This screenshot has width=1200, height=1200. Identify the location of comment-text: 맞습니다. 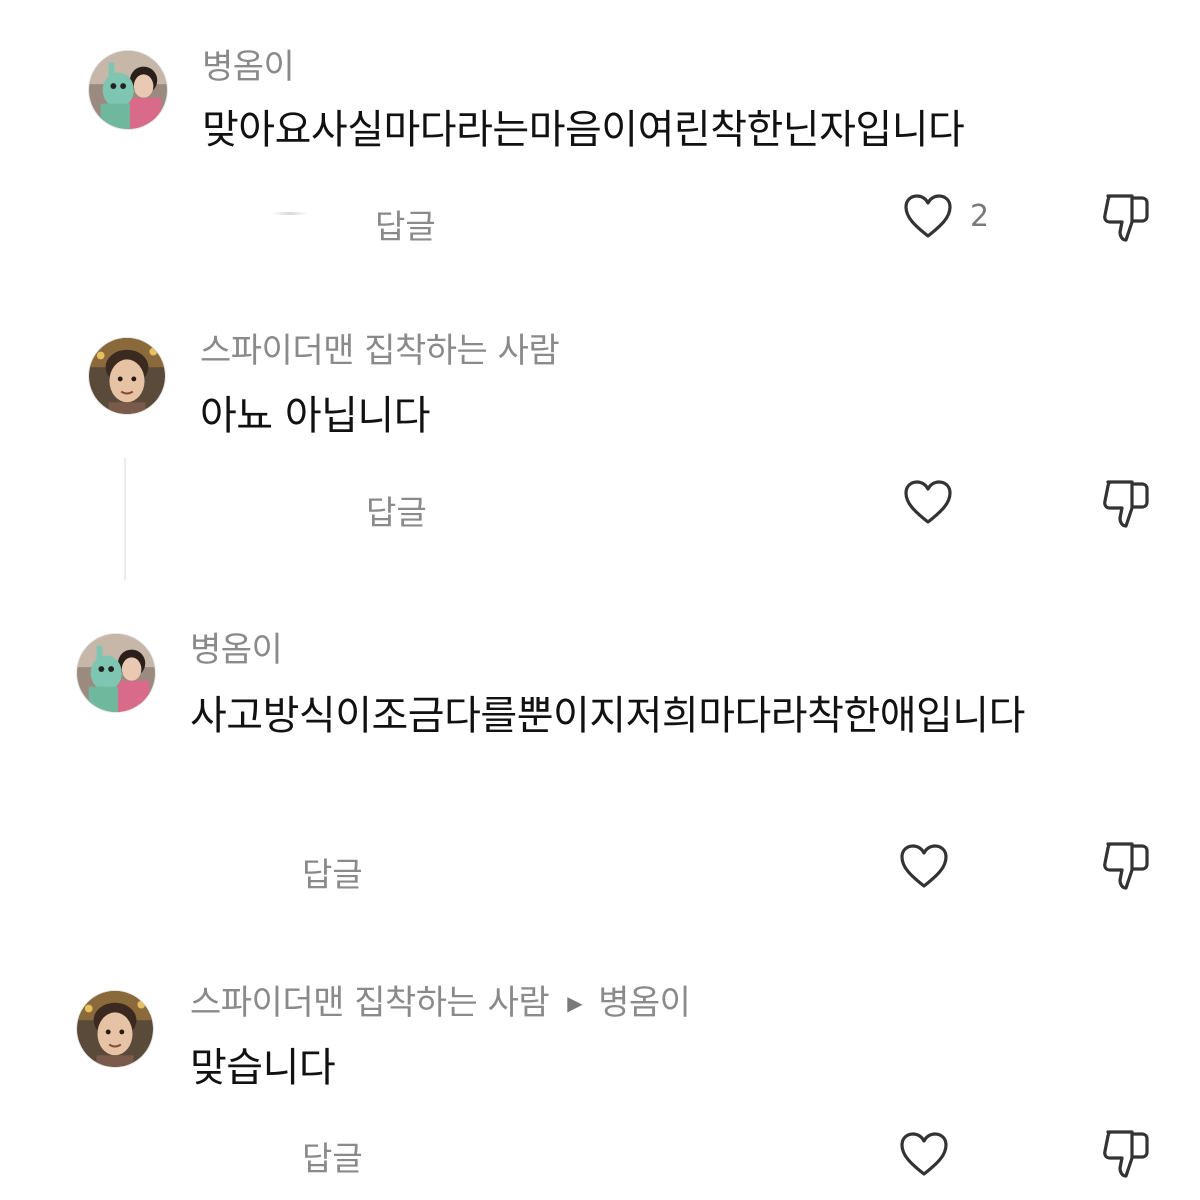
(263, 1068).